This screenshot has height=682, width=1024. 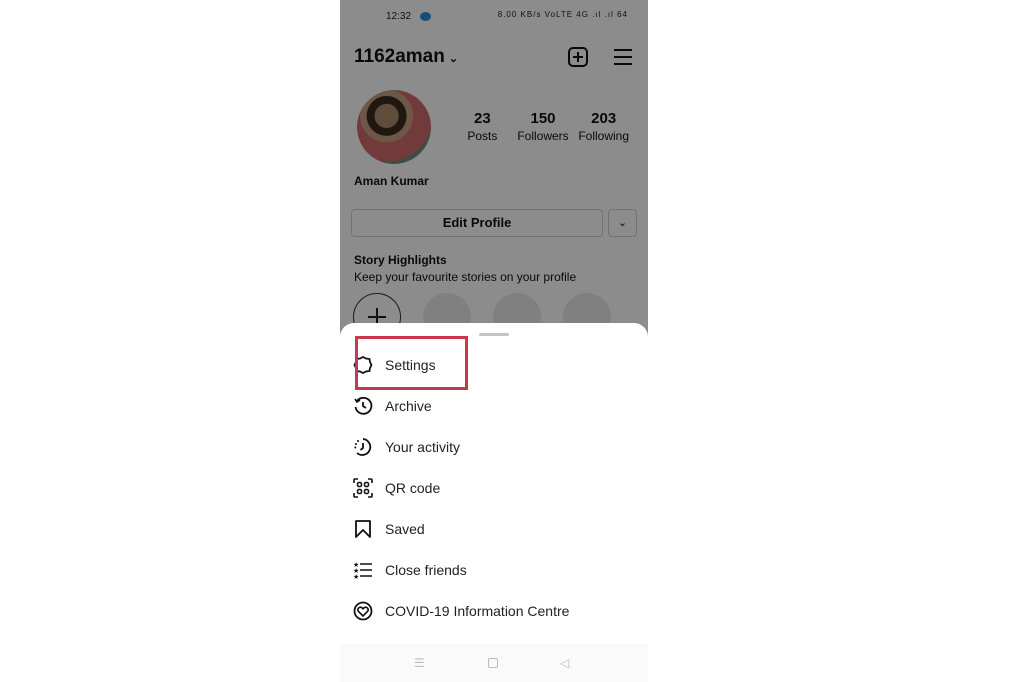 What do you see at coordinates (411, 363) in the screenshot?
I see `settings-highlight-box` at bounding box center [411, 363].